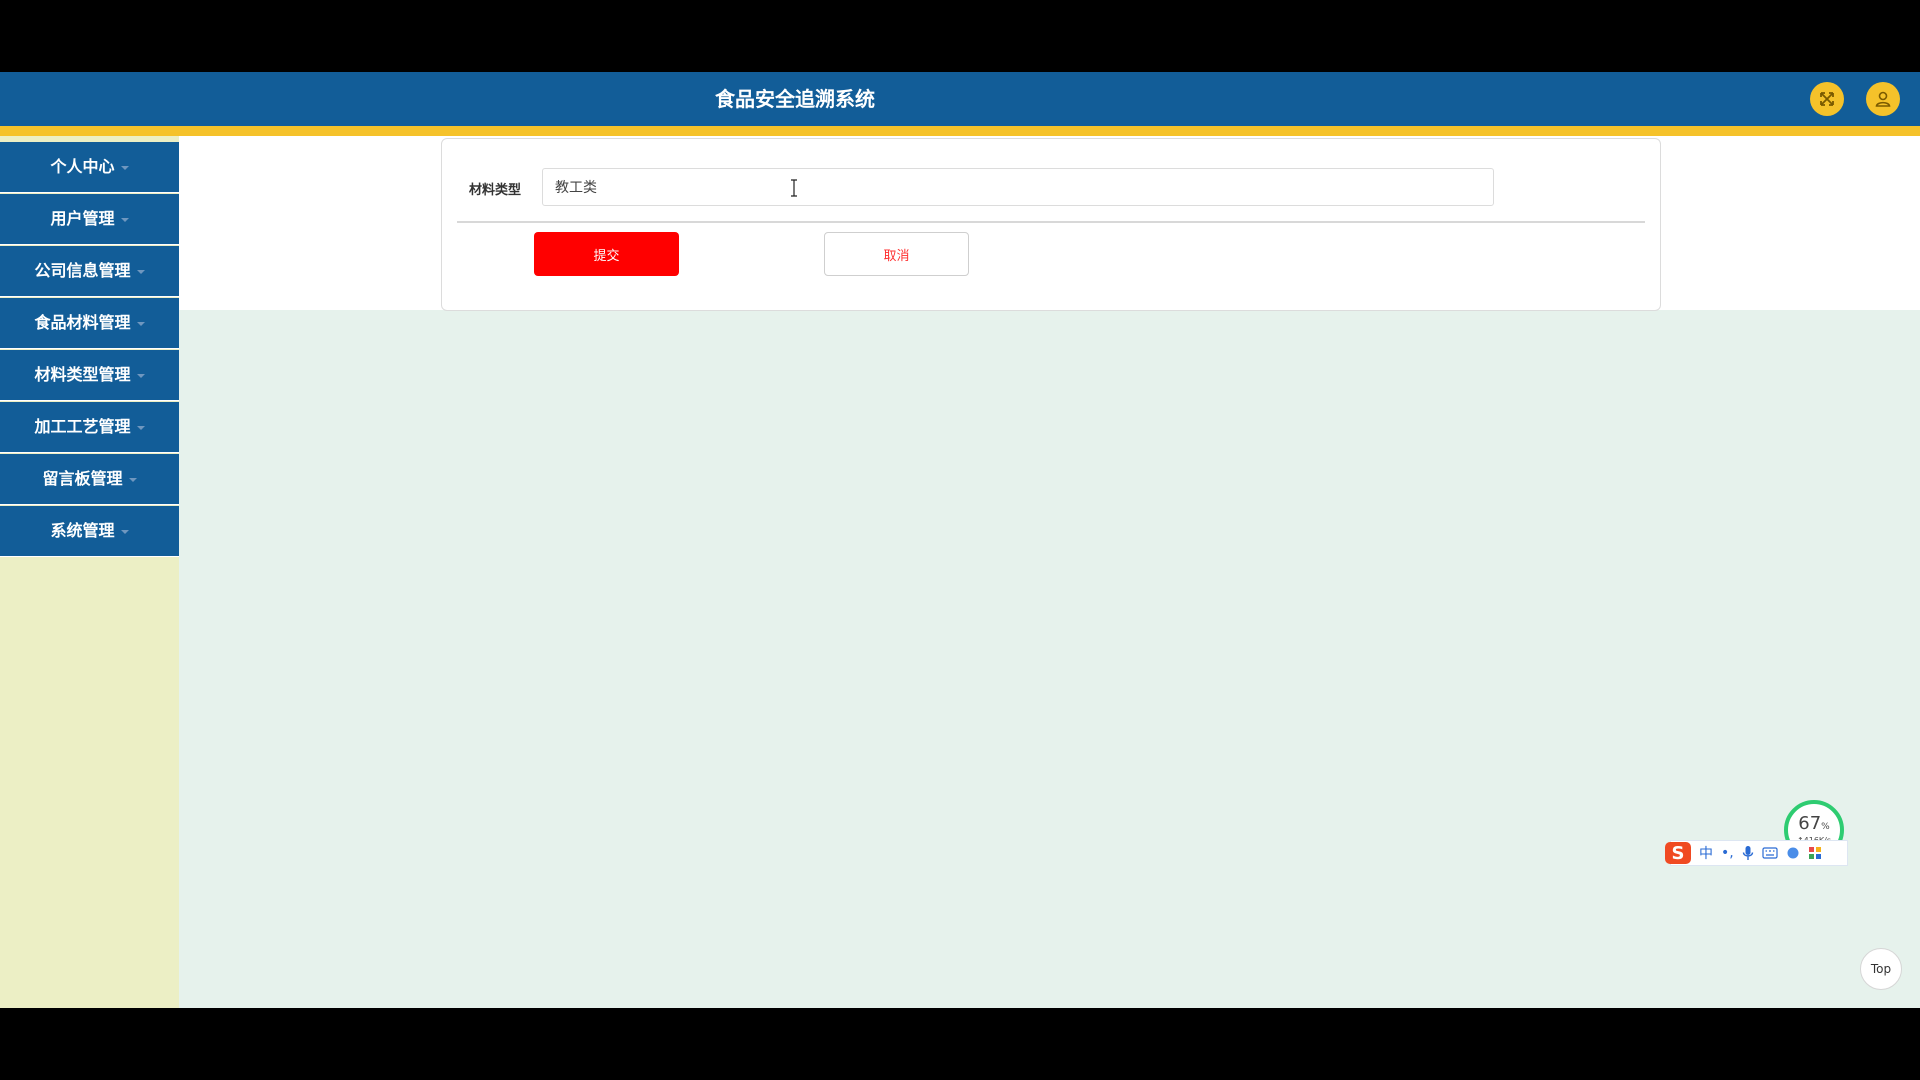  What do you see at coordinates (1810, 823) in the screenshot?
I see `network-percent-value: 67` at bounding box center [1810, 823].